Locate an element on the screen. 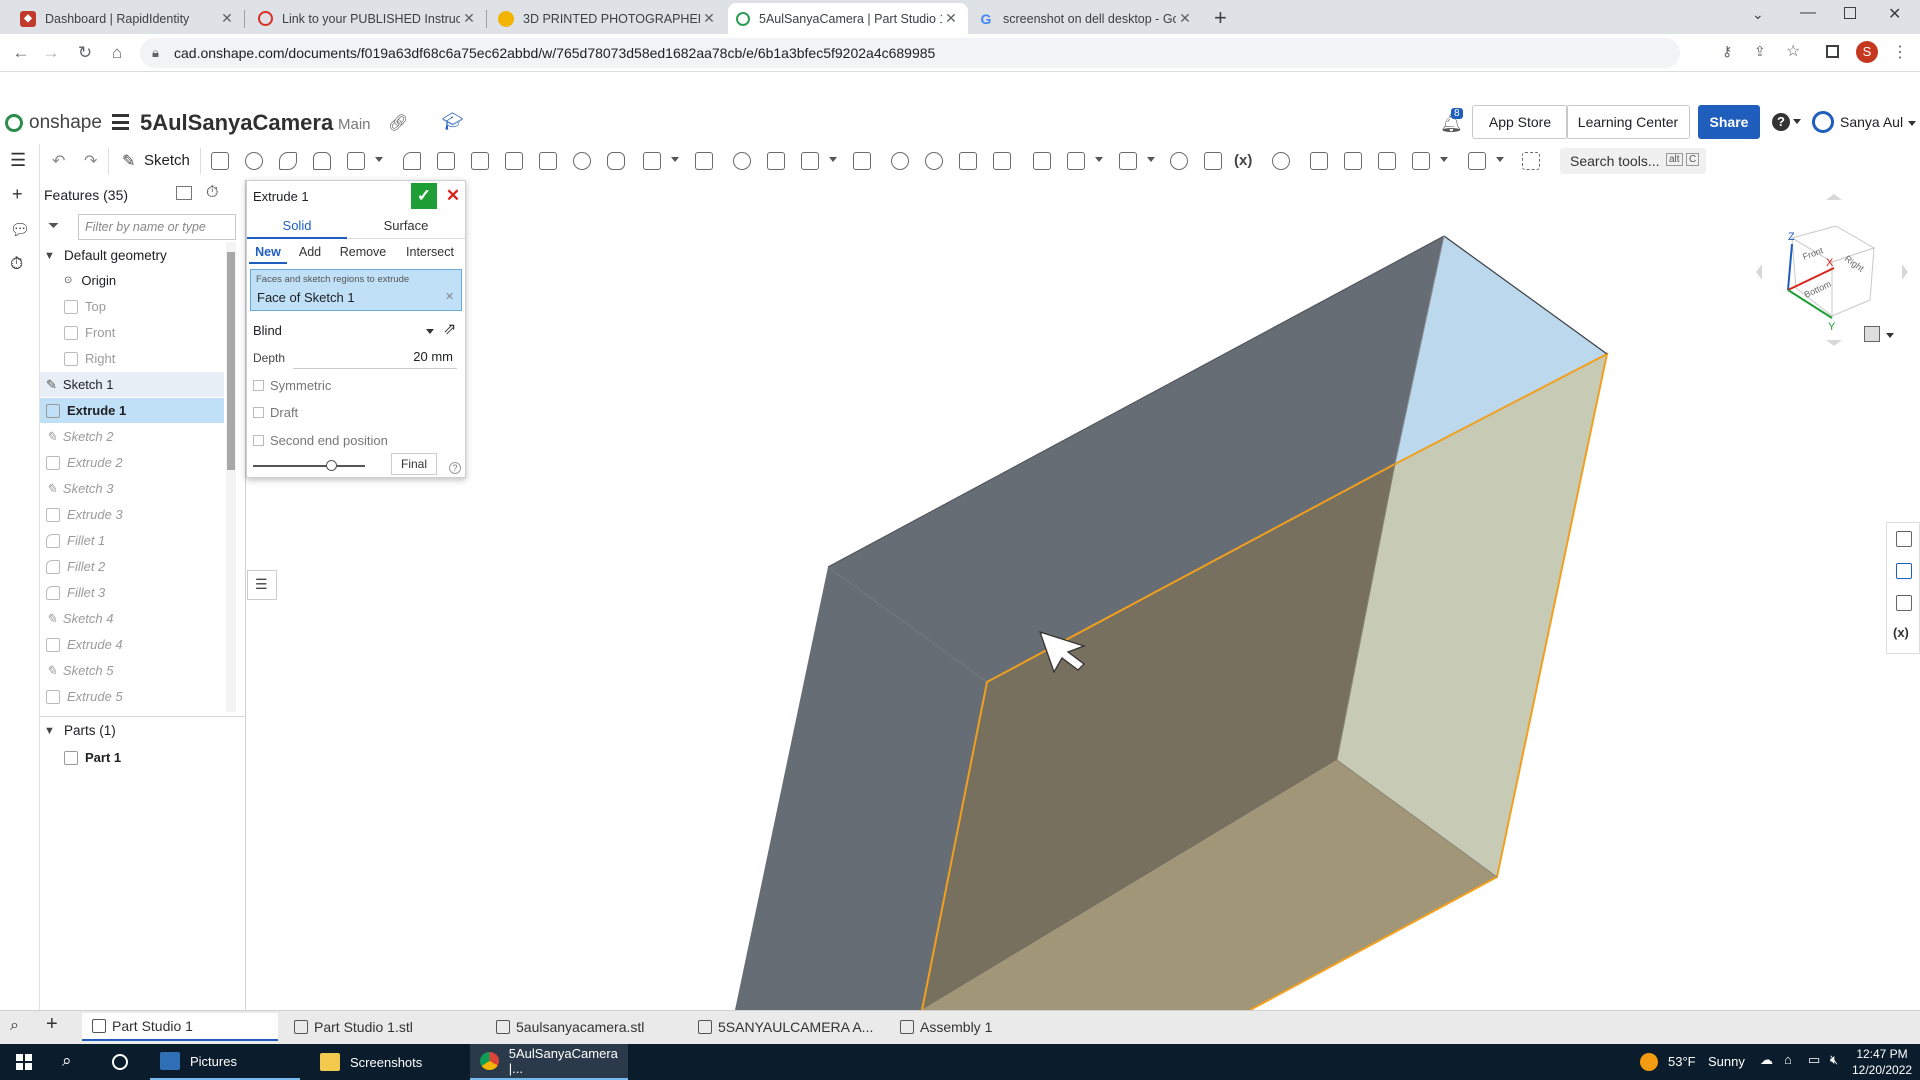 The width and height of the screenshot is (1920, 1080). tab-part-studio-1: Part Studio 1 is located at coordinates (180, 1027).